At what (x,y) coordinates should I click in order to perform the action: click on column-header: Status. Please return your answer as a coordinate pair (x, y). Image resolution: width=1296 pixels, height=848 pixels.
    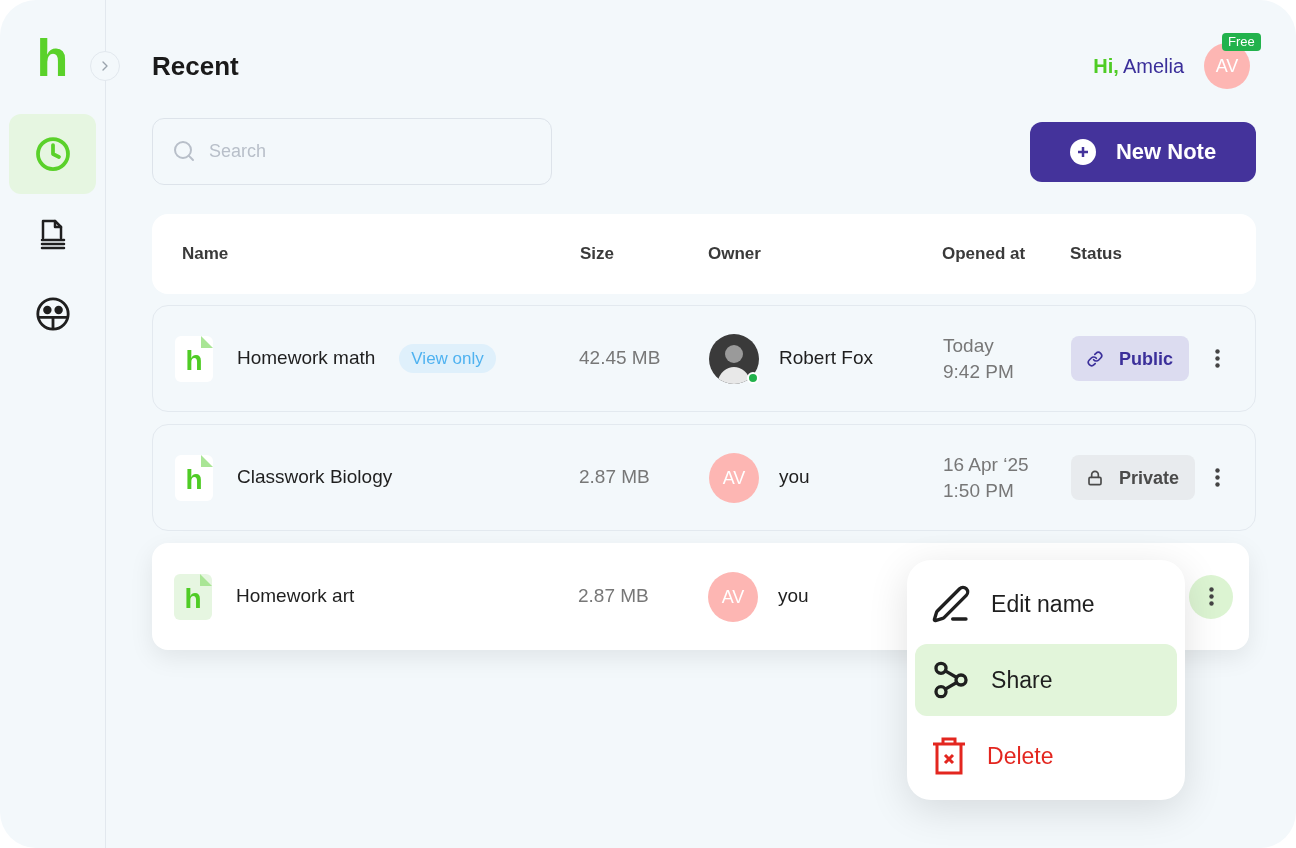
    Looking at the image, I should click on (1096, 254).